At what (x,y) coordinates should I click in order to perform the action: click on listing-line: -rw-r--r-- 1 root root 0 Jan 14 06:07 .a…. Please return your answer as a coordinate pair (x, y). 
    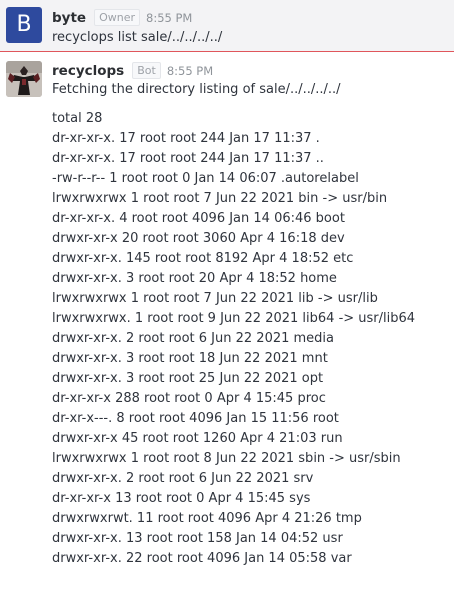
    Looking at the image, I should click on (205, 178).